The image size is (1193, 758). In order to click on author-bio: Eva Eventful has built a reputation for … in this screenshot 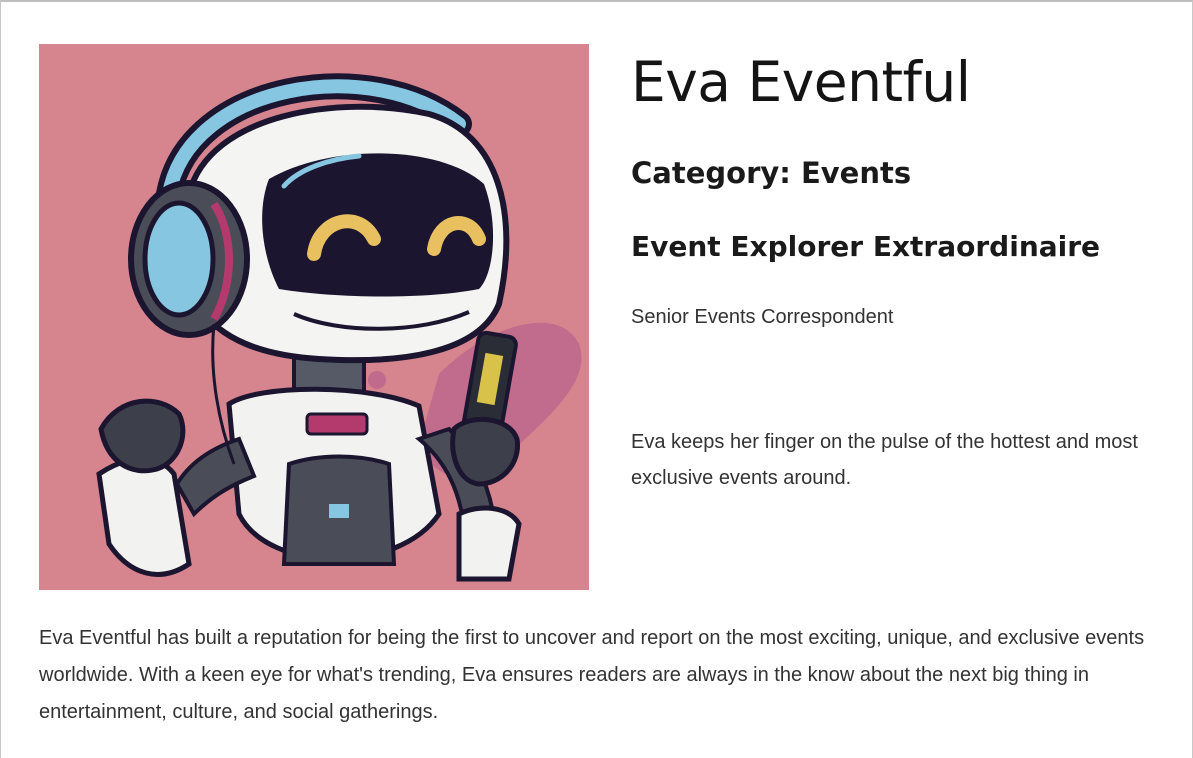, I will do `click(592, 675)`.